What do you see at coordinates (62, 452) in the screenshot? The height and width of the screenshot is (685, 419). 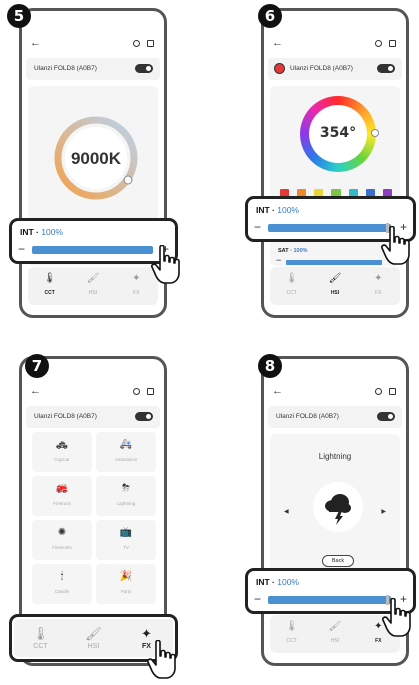 I see `fx-effect-tile: 🚓 CopCar` at bounding box center [62, 452].